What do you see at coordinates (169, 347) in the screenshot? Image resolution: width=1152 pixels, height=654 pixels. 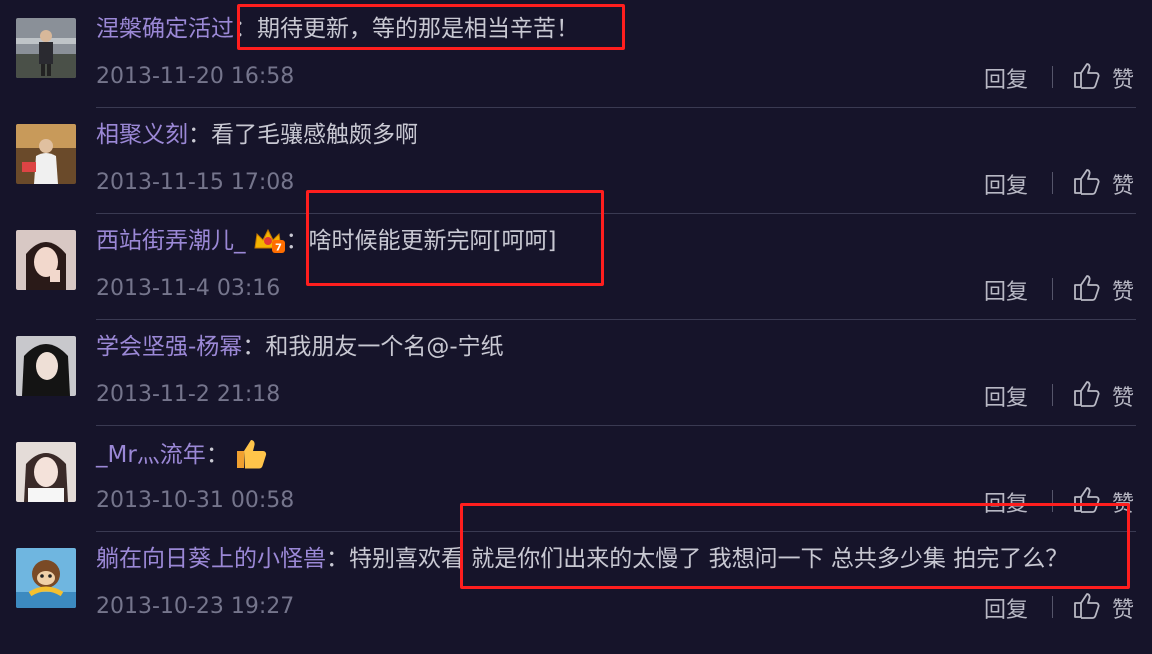 I see `username-link: 学会坚强-杨幂` at bounding box center [169, 347].